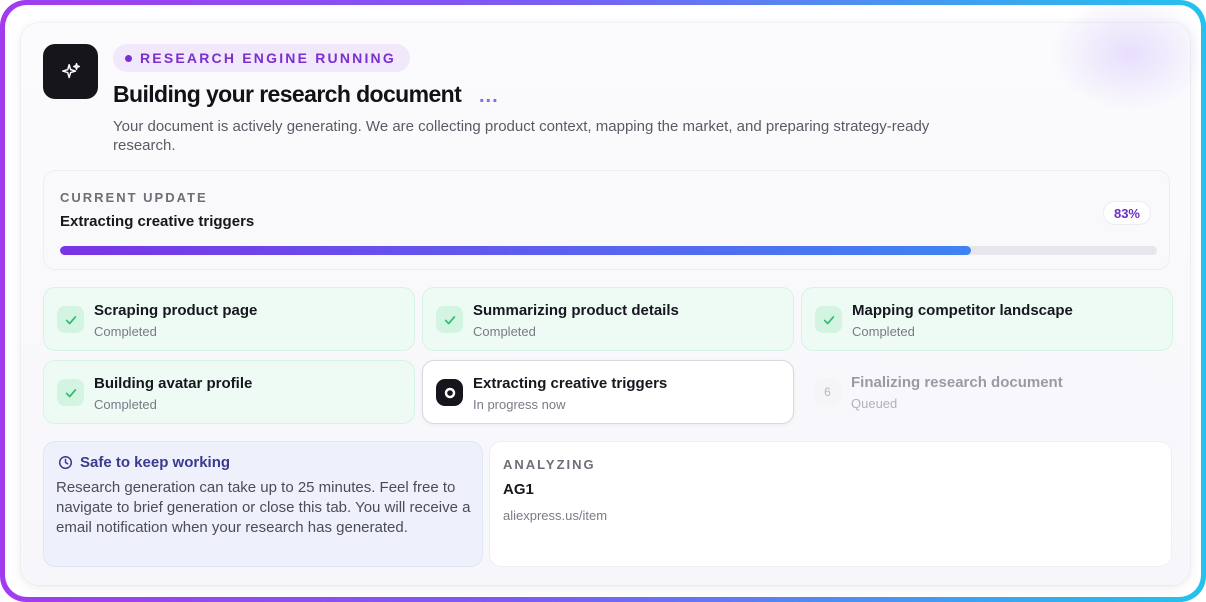  What do you see at coordinates (128, 58) in the screenshot?
I see `status-dot` at bounding box center [128, 58].